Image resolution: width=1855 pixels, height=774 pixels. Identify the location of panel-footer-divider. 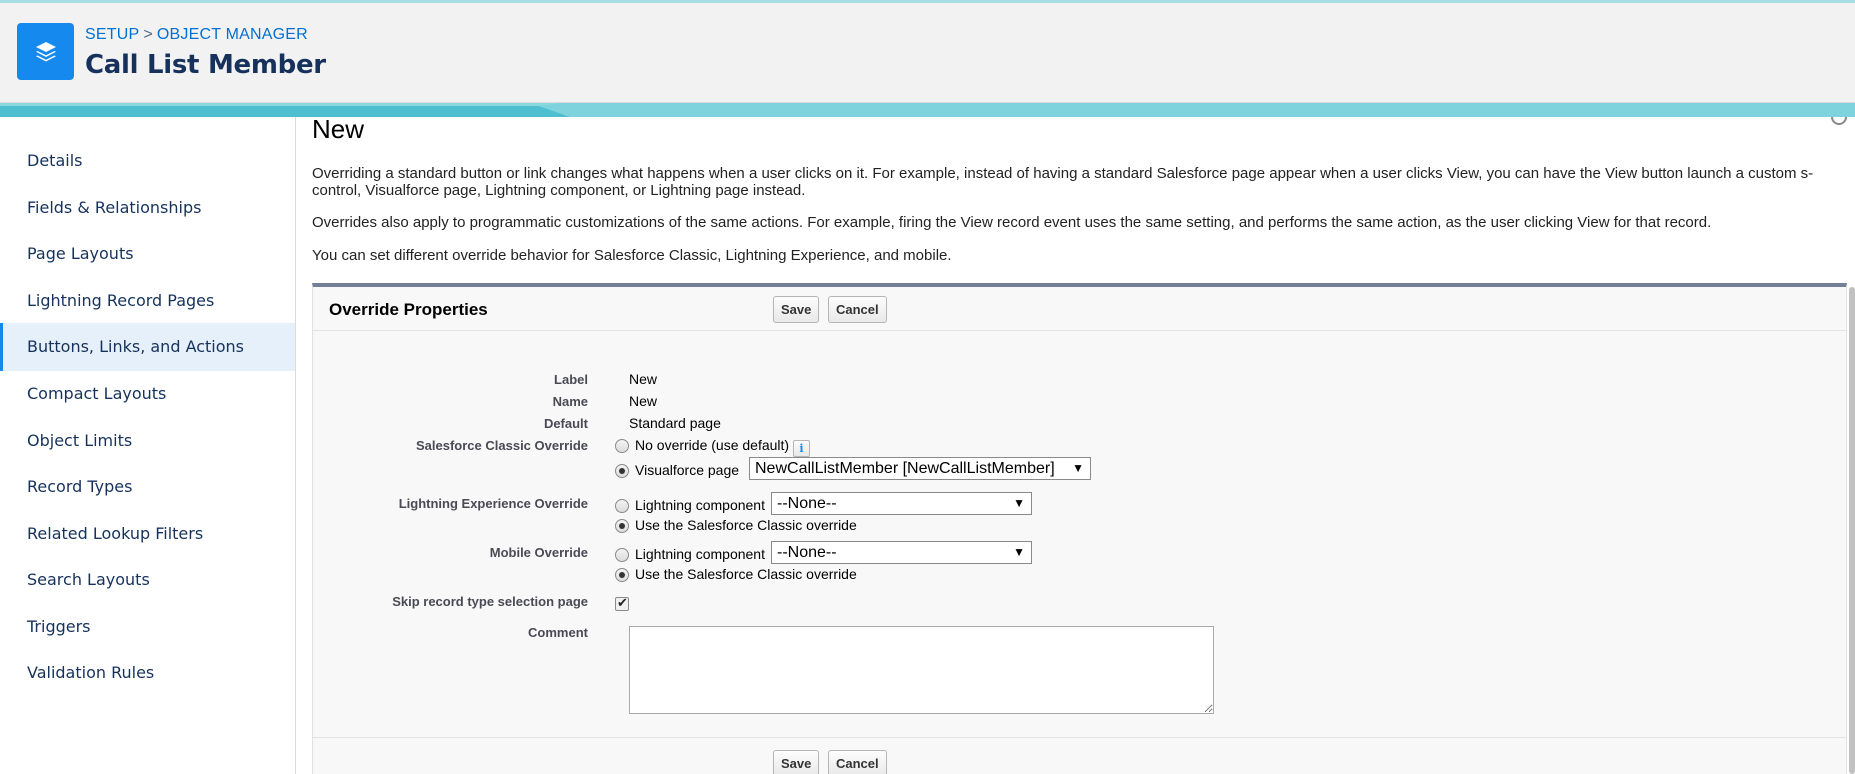
(1079, 737).